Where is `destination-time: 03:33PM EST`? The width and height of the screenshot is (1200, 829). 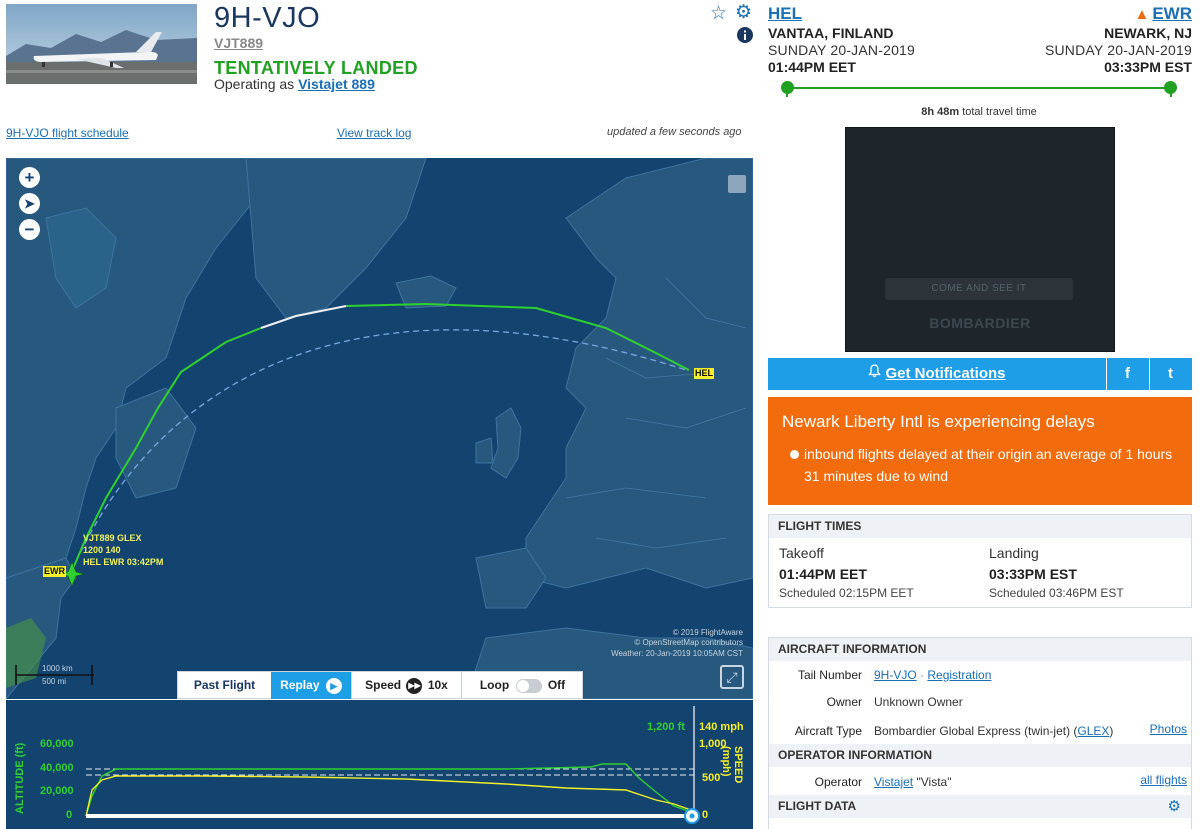 destination-time: 03:33PM EST is located at coordinates (1148, 67).